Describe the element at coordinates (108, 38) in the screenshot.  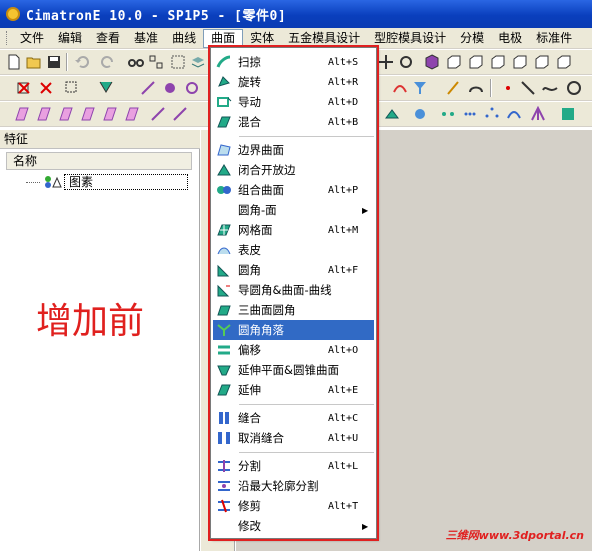
I see `menu-view: 查看` at that location.